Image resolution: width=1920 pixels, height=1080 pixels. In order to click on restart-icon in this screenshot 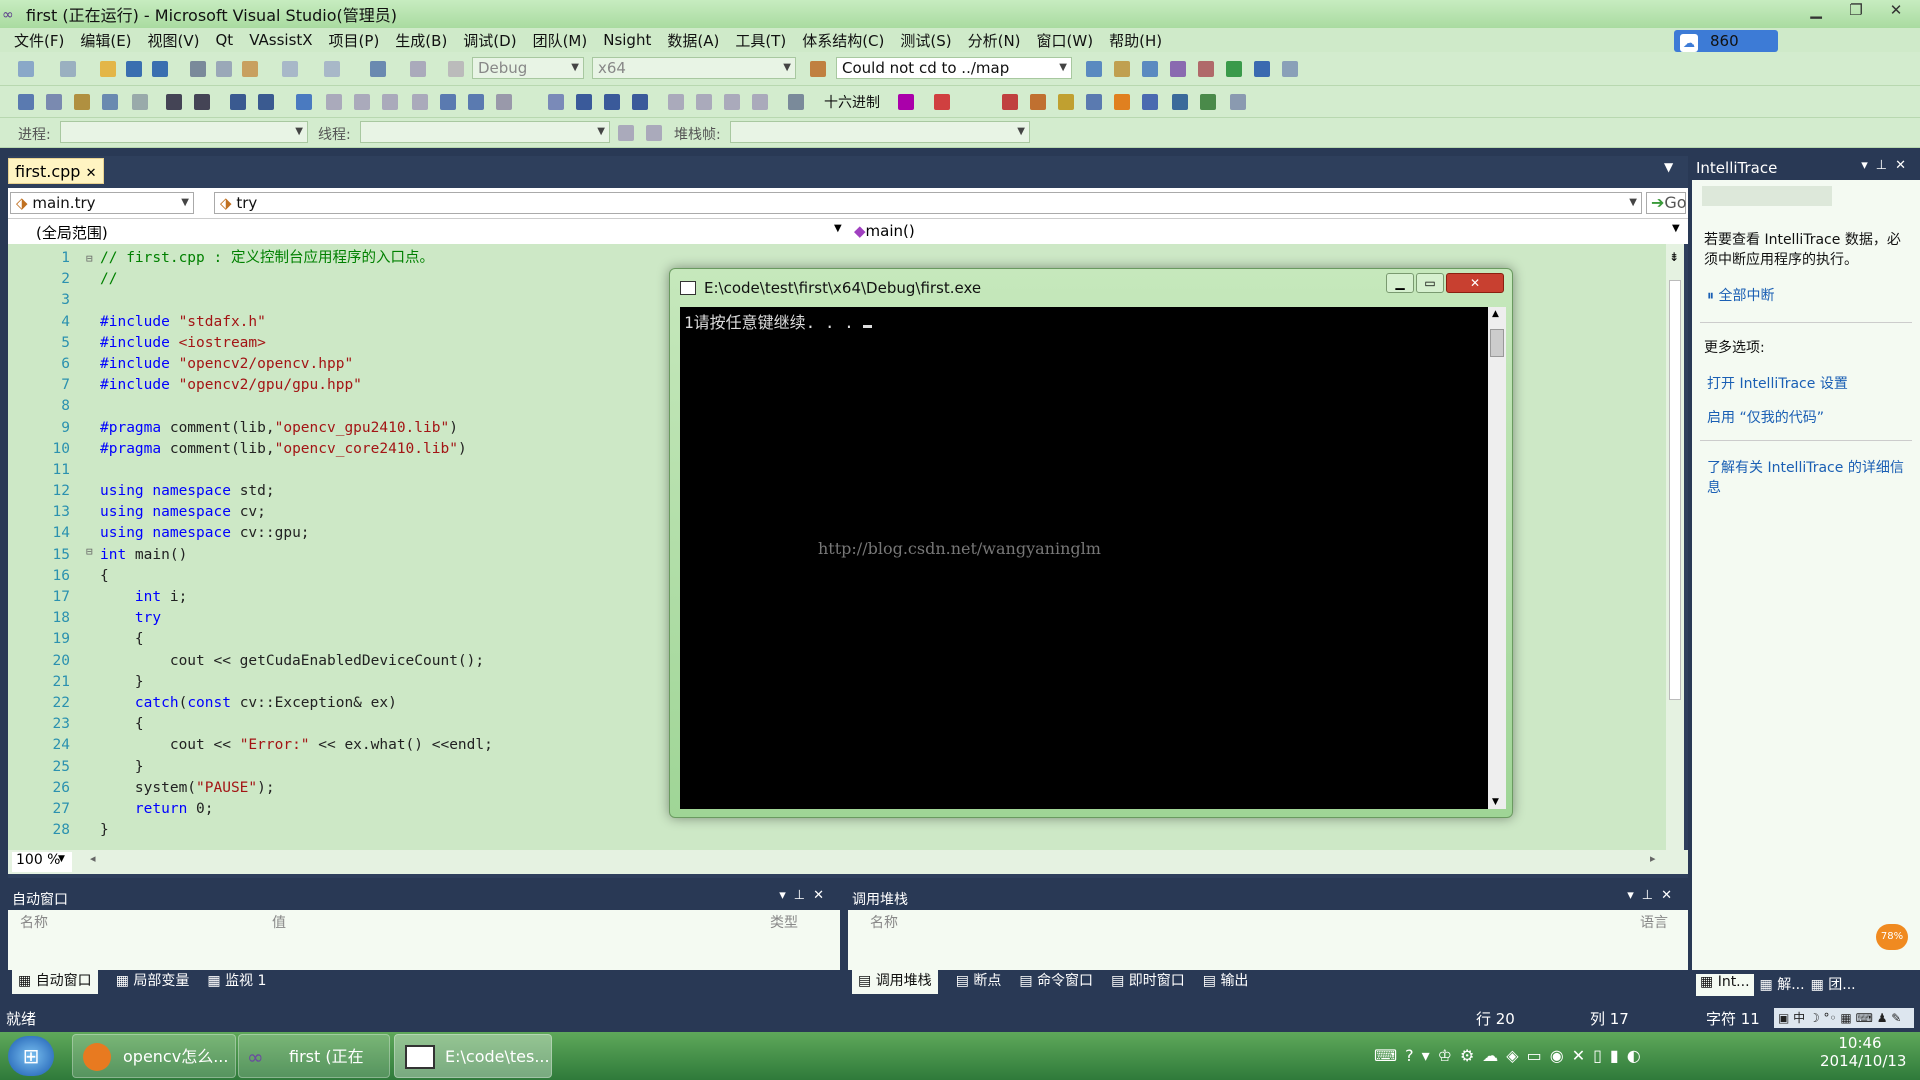, I will do `click(640, 102)`.